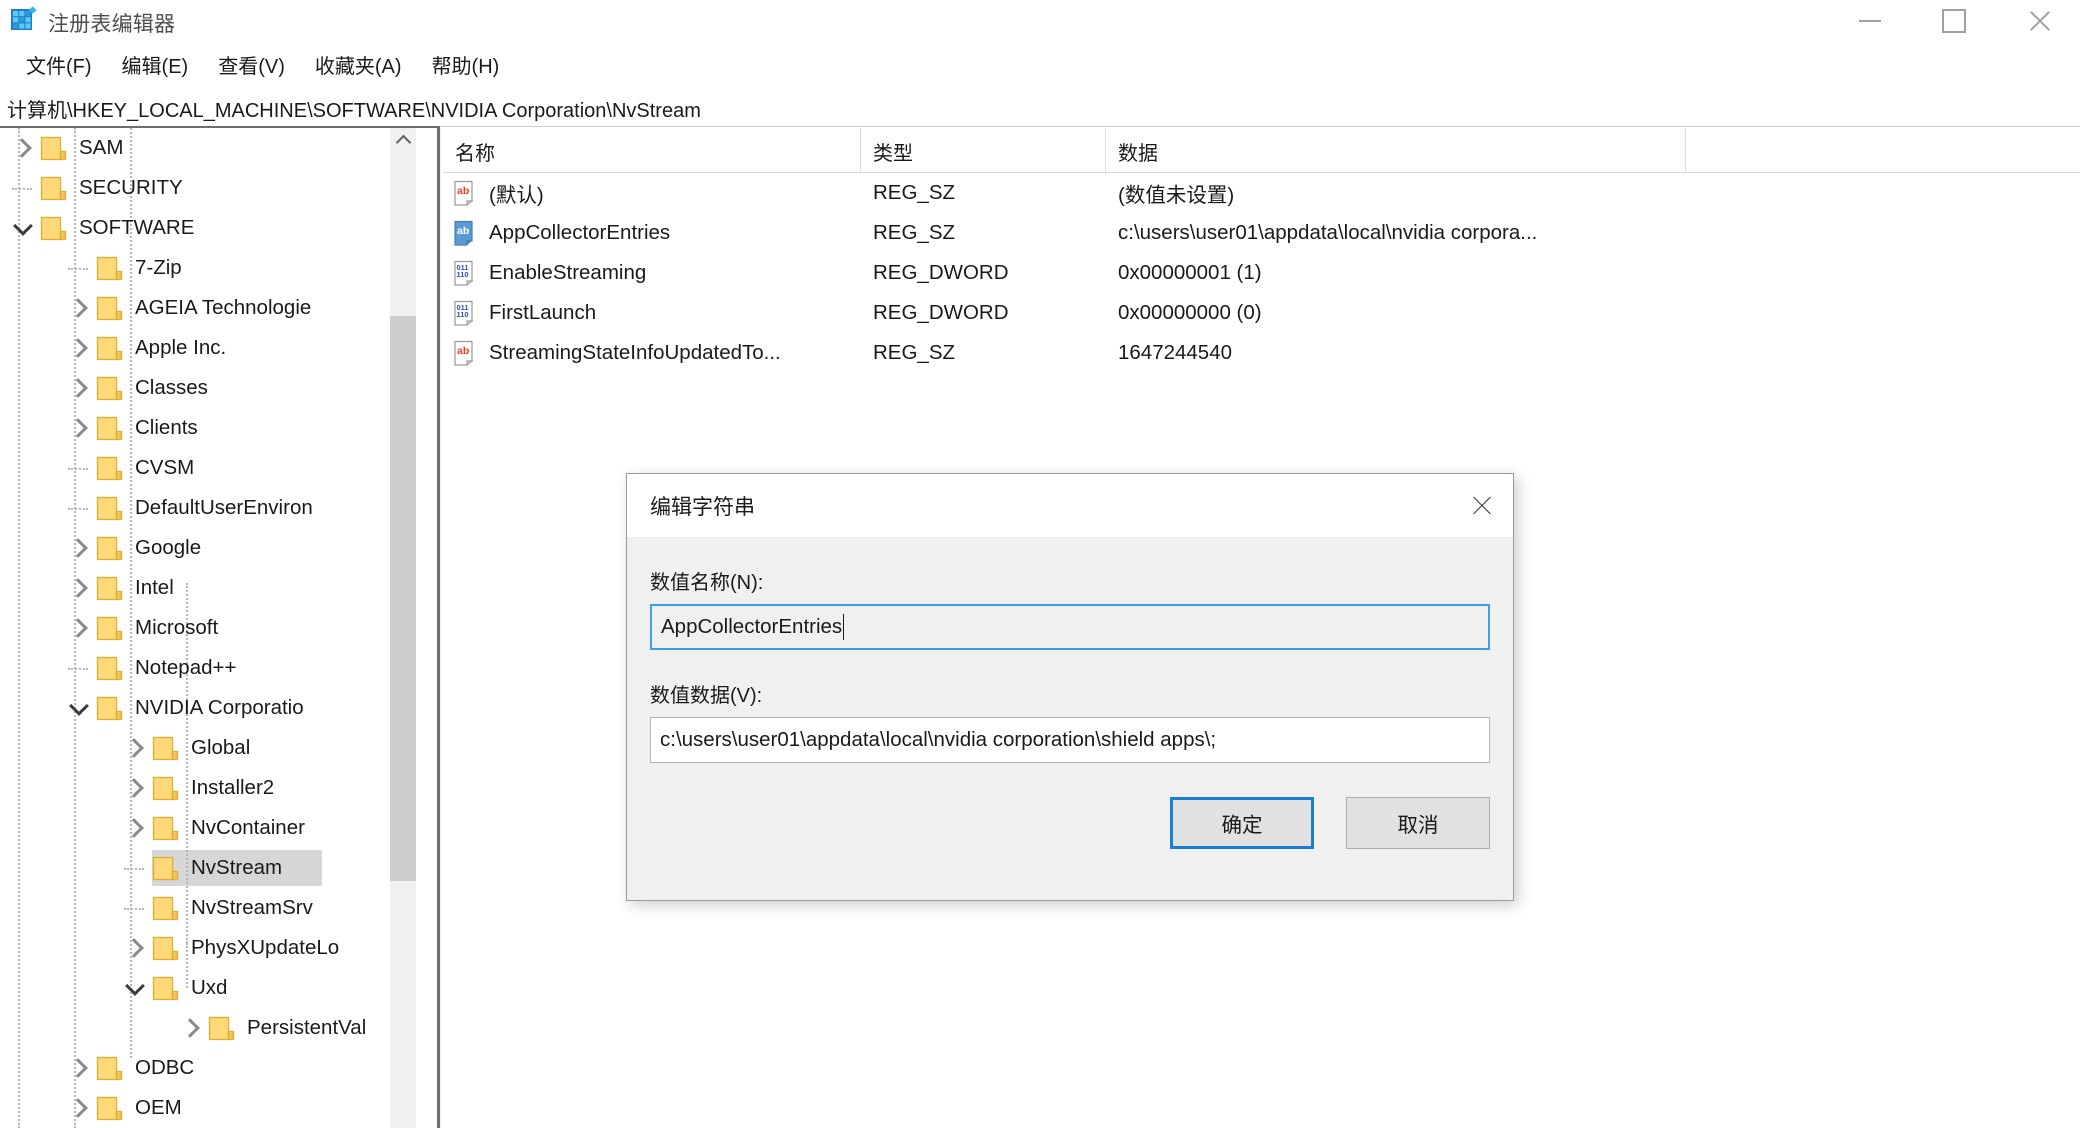 This screenshot has width=2080, height=1128. What do you see at coordinates (1070, 627) in the screenshot?
I see `value-name-input: AppCollectorEntries` at bounding box center [1070, 627].